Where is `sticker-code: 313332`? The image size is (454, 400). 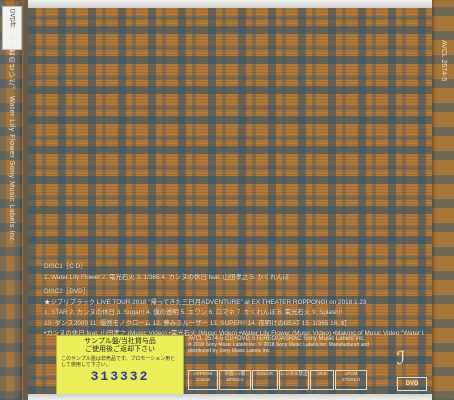
sticker-code: 313332 is located at coordinates (120, 376).